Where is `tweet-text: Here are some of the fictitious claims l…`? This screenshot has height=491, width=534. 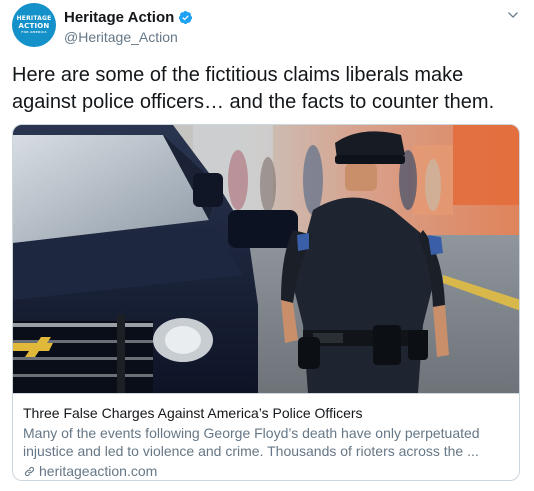 tweet-text: Here are some of the fictitious claims l… is located at coordinates (253, 88).